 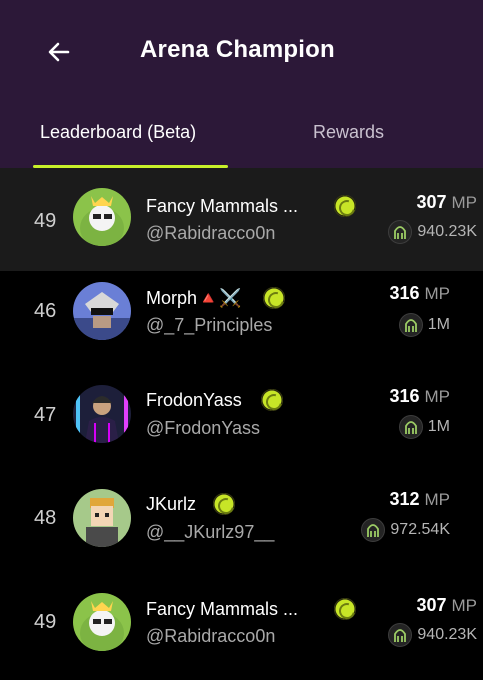 I want to click on avatar-jkurlz, so click(x=102, y=518).